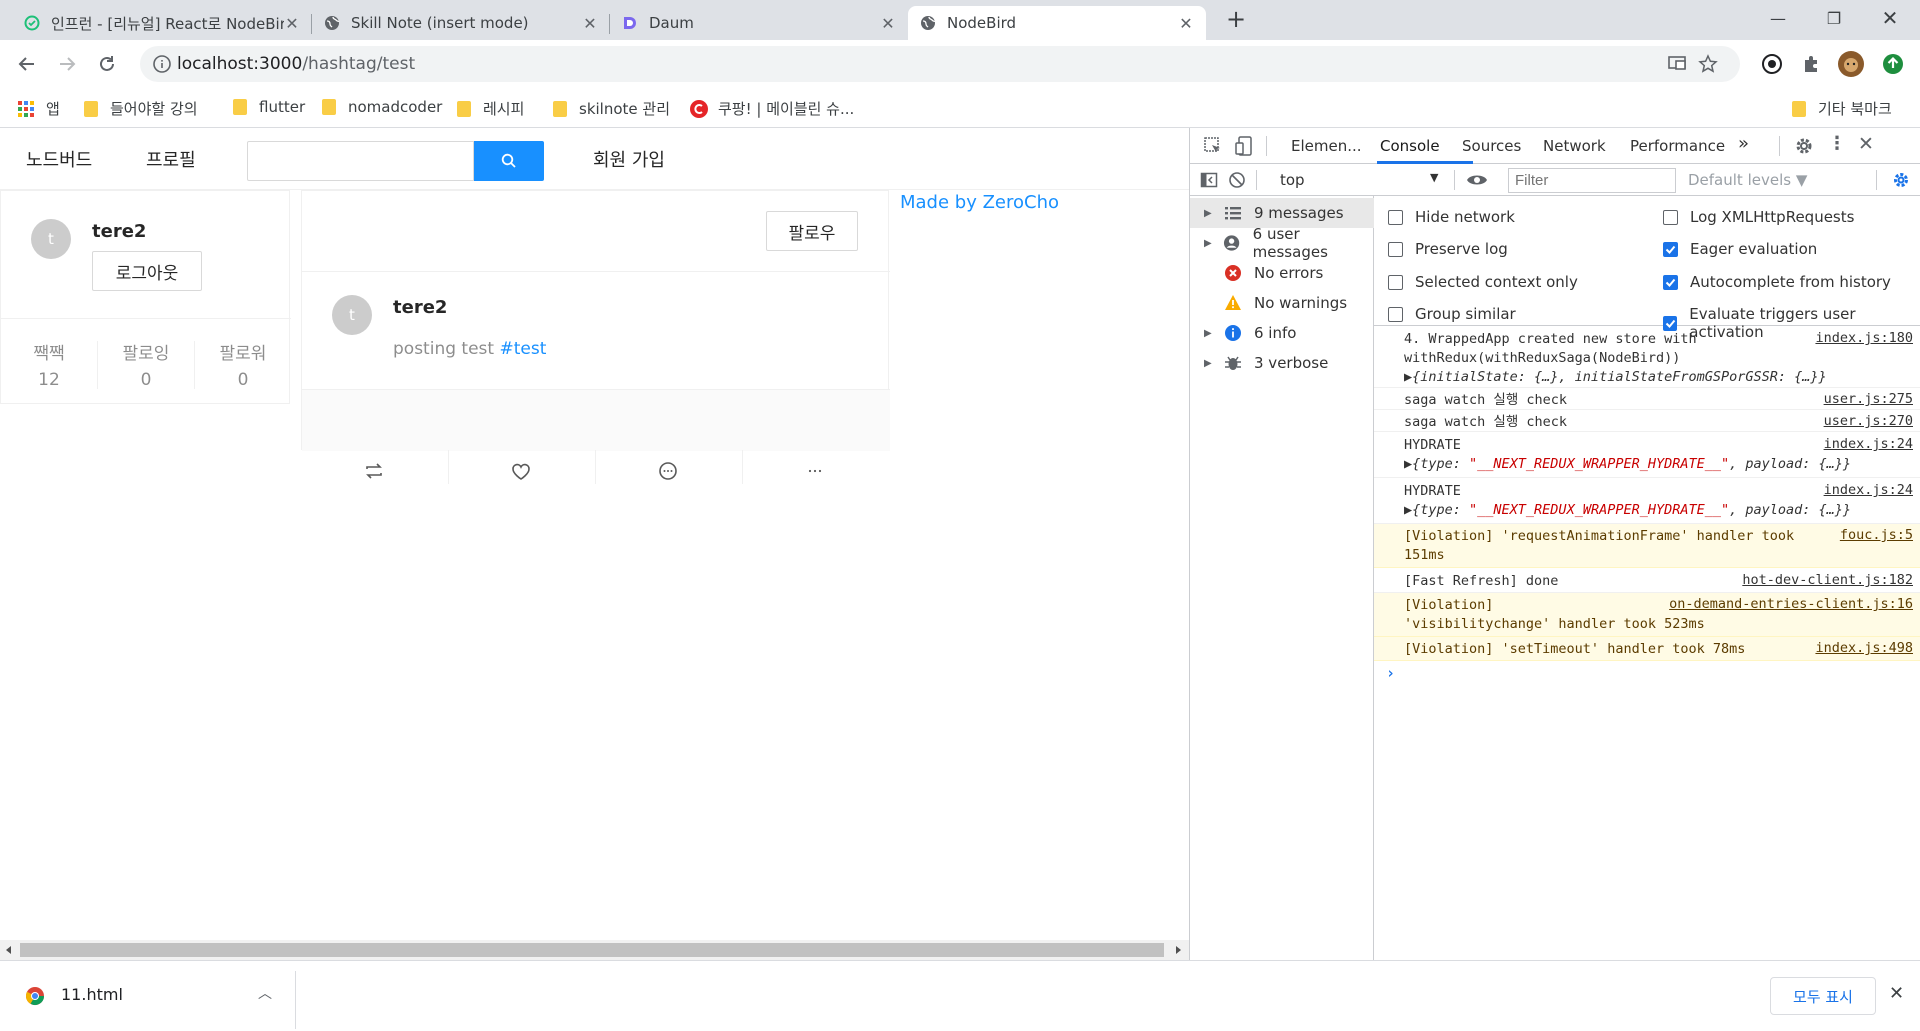 The image size is (1920, 1031). What do you see at coordinates (759, 23) in the screenshot?
I see `tab-daum: Daum ✕` at bounding box center [759, 23].